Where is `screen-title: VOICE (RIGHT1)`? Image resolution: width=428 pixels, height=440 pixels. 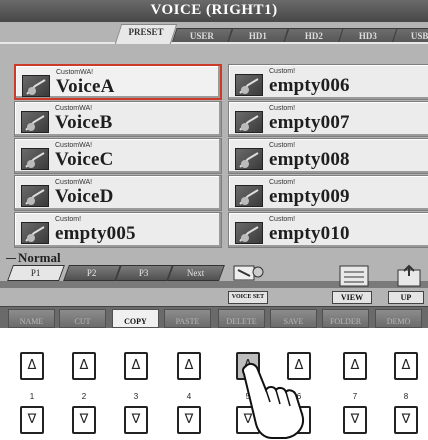 screen-title: VOICE (RIGHT1) is located at coordinates (214, 10).